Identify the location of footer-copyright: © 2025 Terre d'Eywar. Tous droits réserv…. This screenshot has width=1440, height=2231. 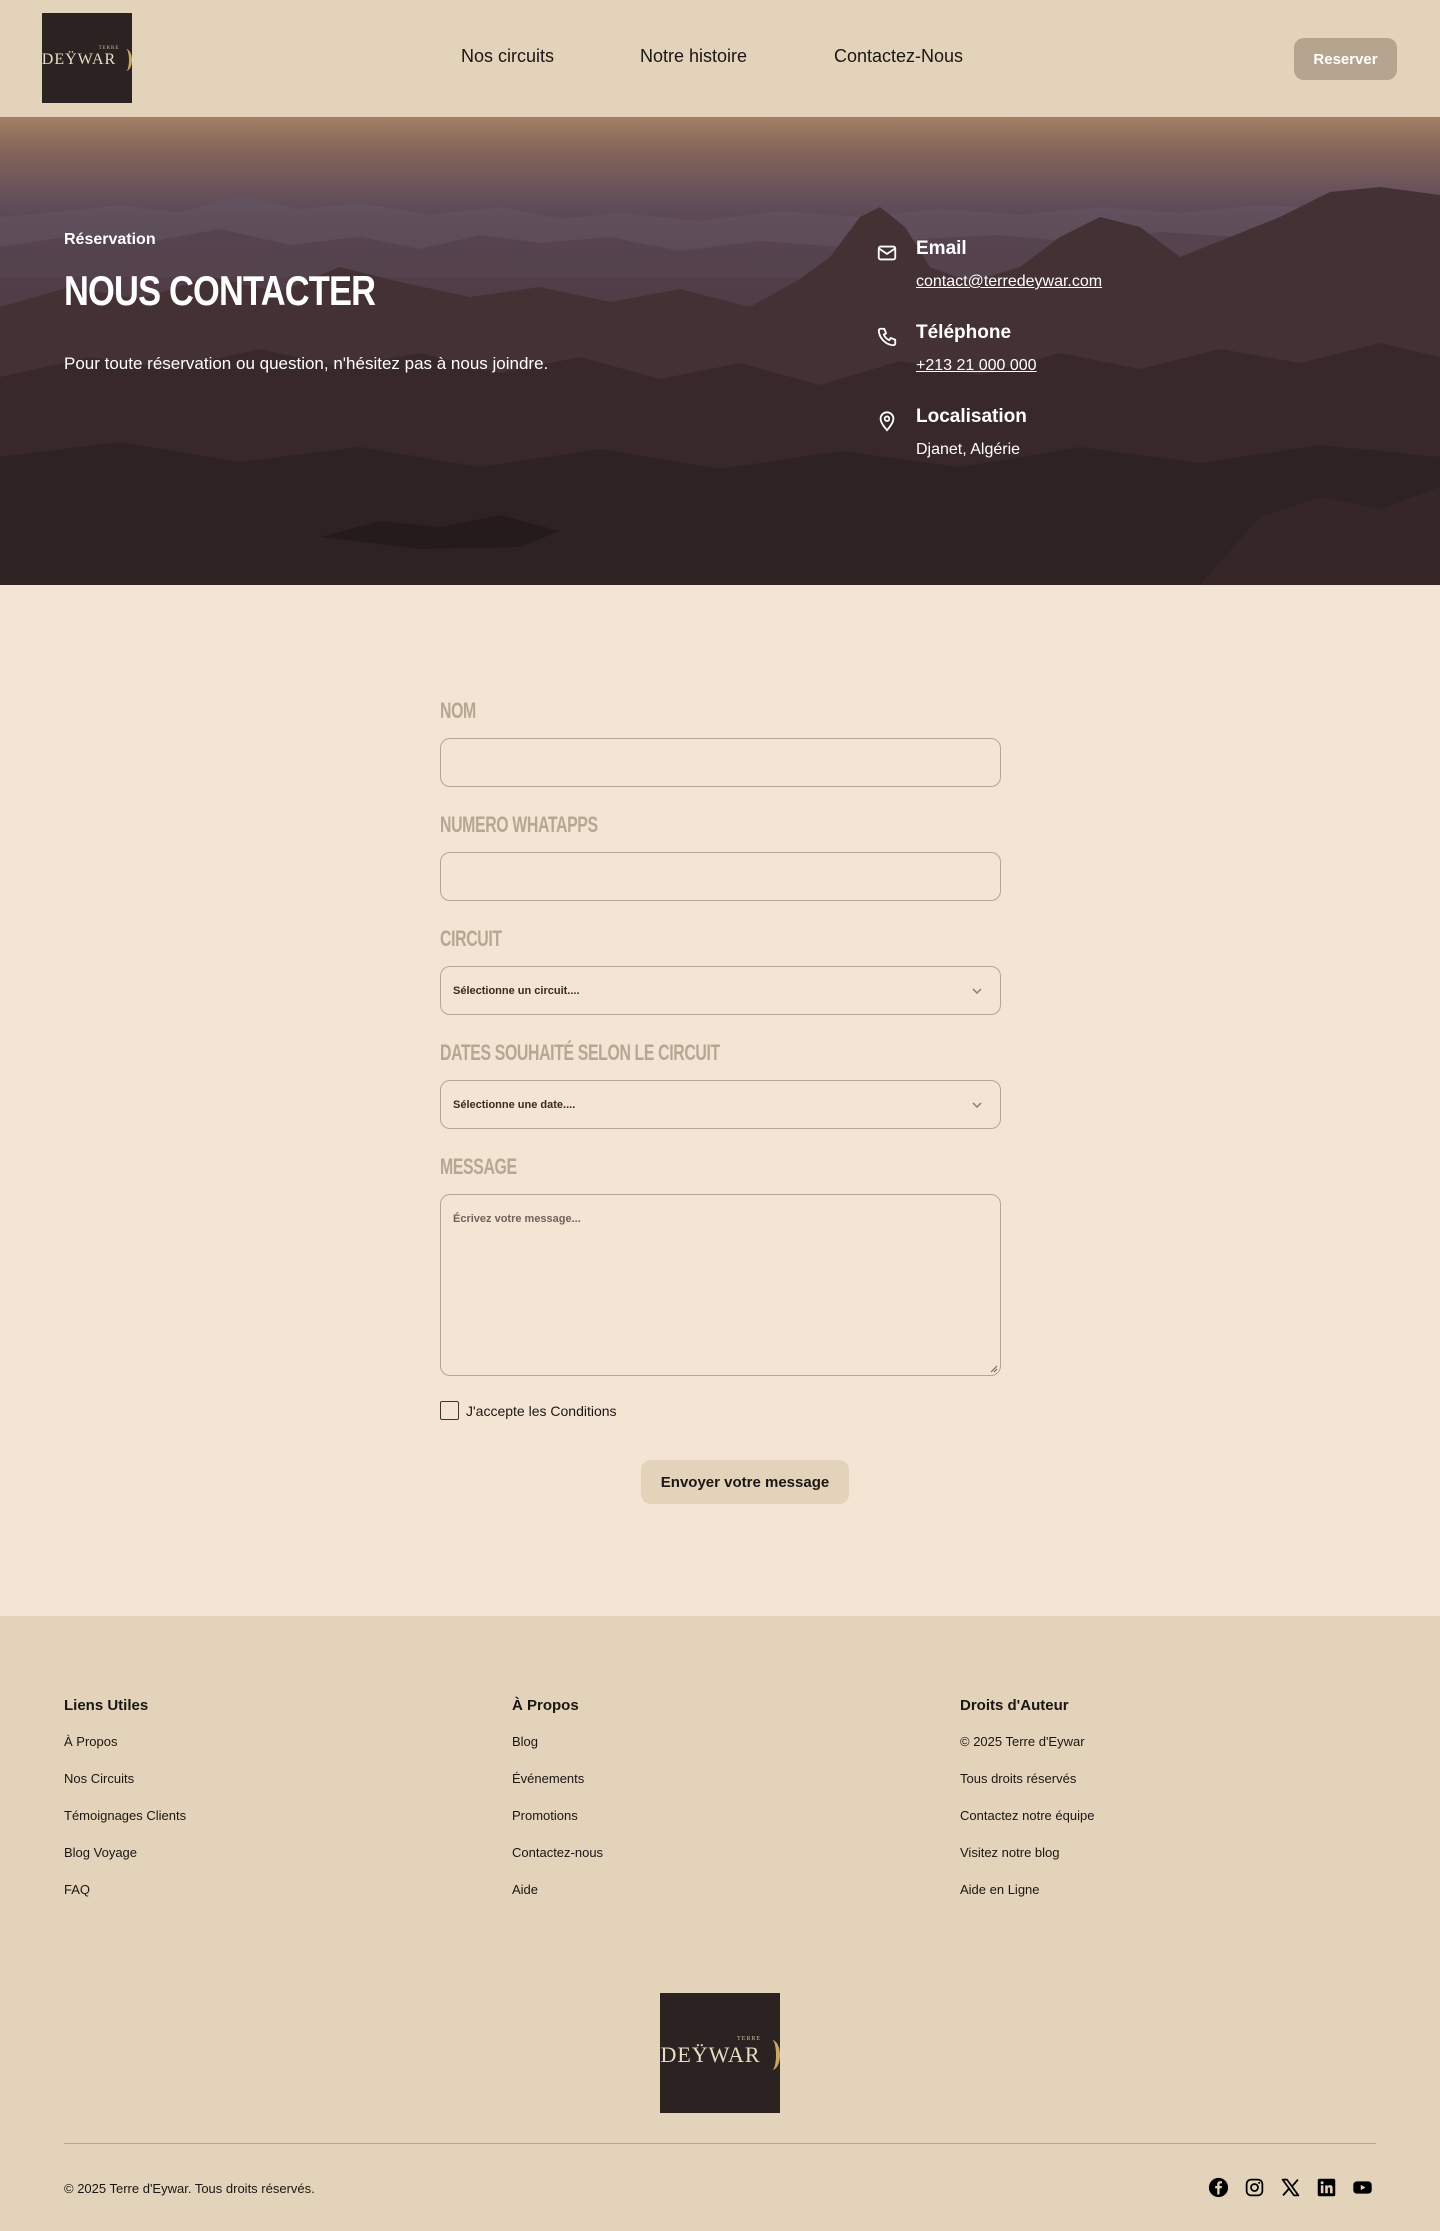
(189, 2188).